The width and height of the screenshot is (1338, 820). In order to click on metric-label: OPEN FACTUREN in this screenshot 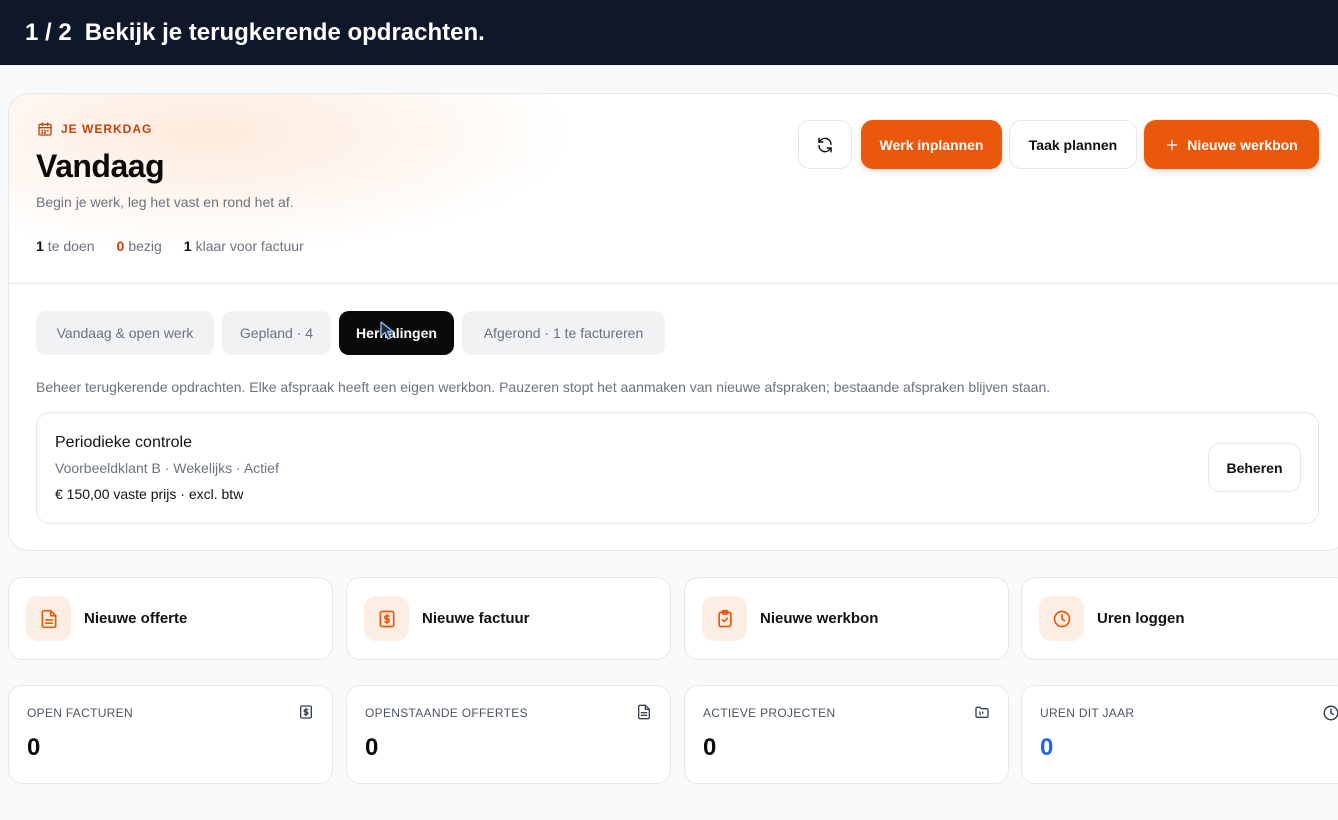, I will do `click(80, 713)`.